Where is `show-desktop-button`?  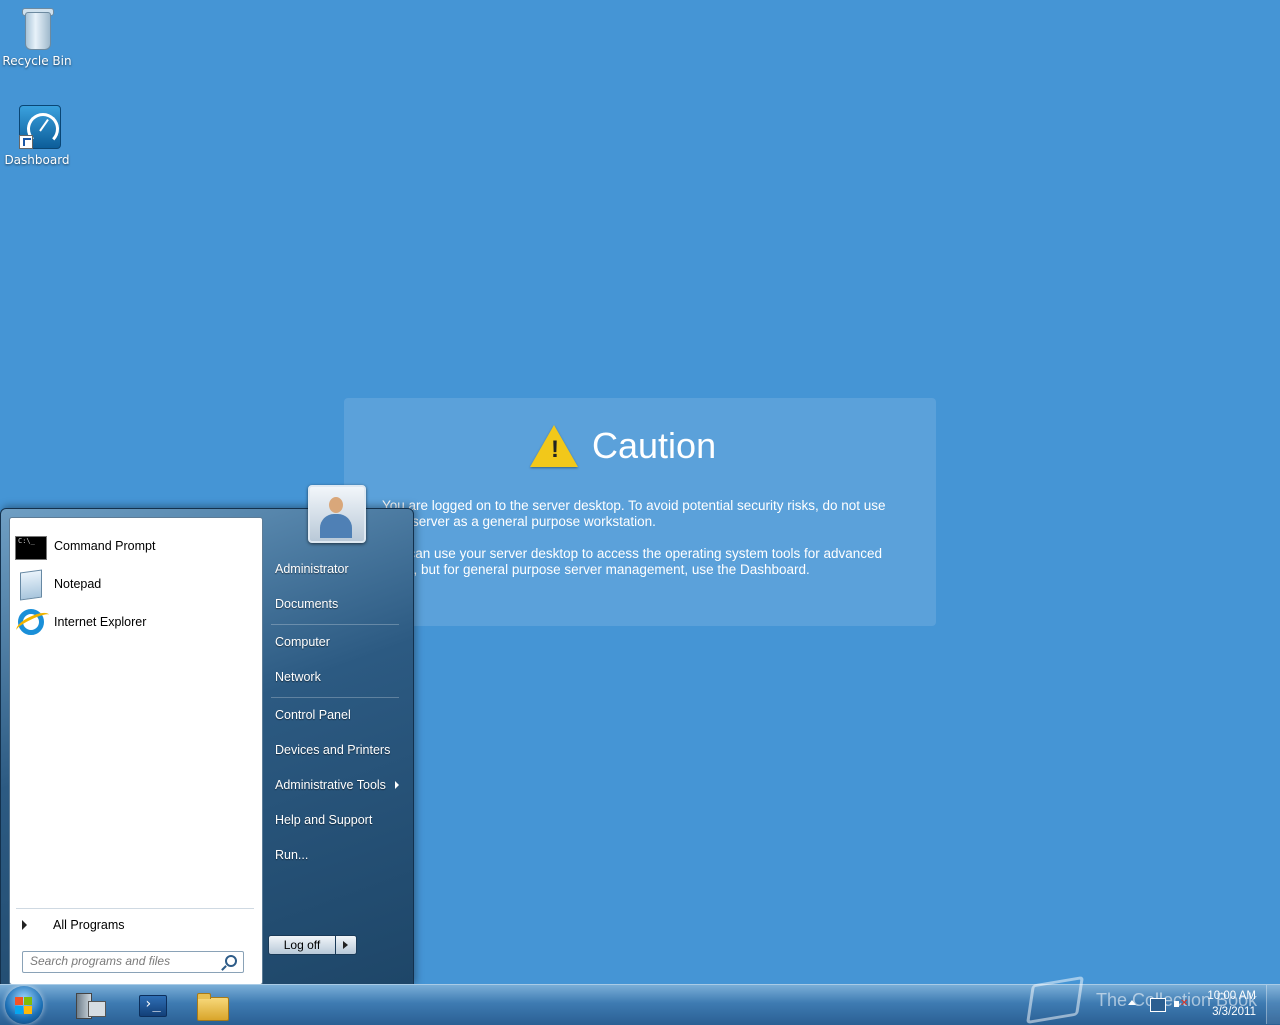
show-desktop-button is located at coordinates (1273, 1004).